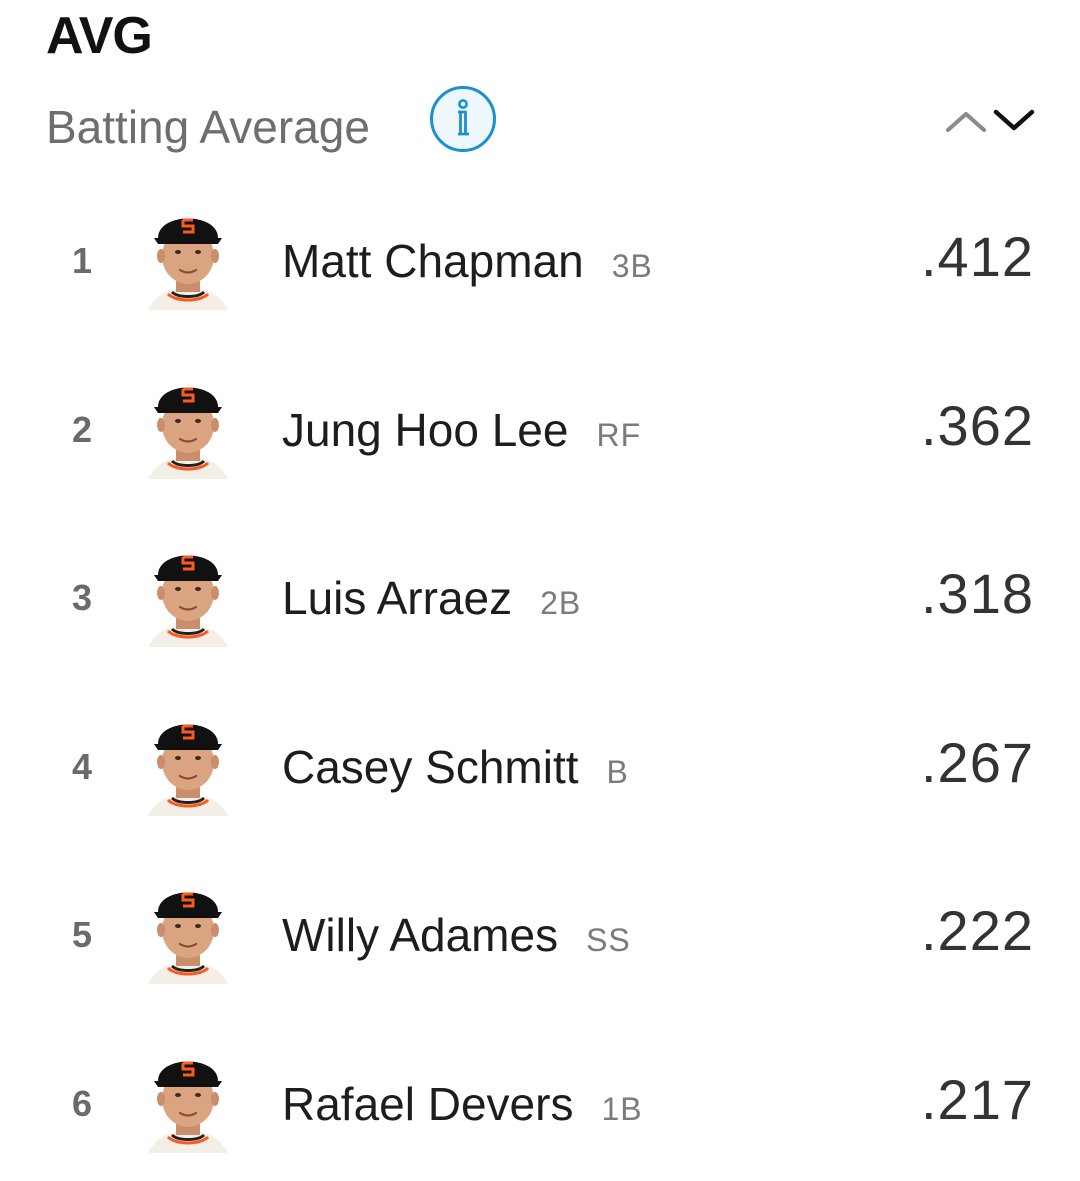  I want to click on player-name-cell: Rafael Devers 1B, so click(462, 1104).